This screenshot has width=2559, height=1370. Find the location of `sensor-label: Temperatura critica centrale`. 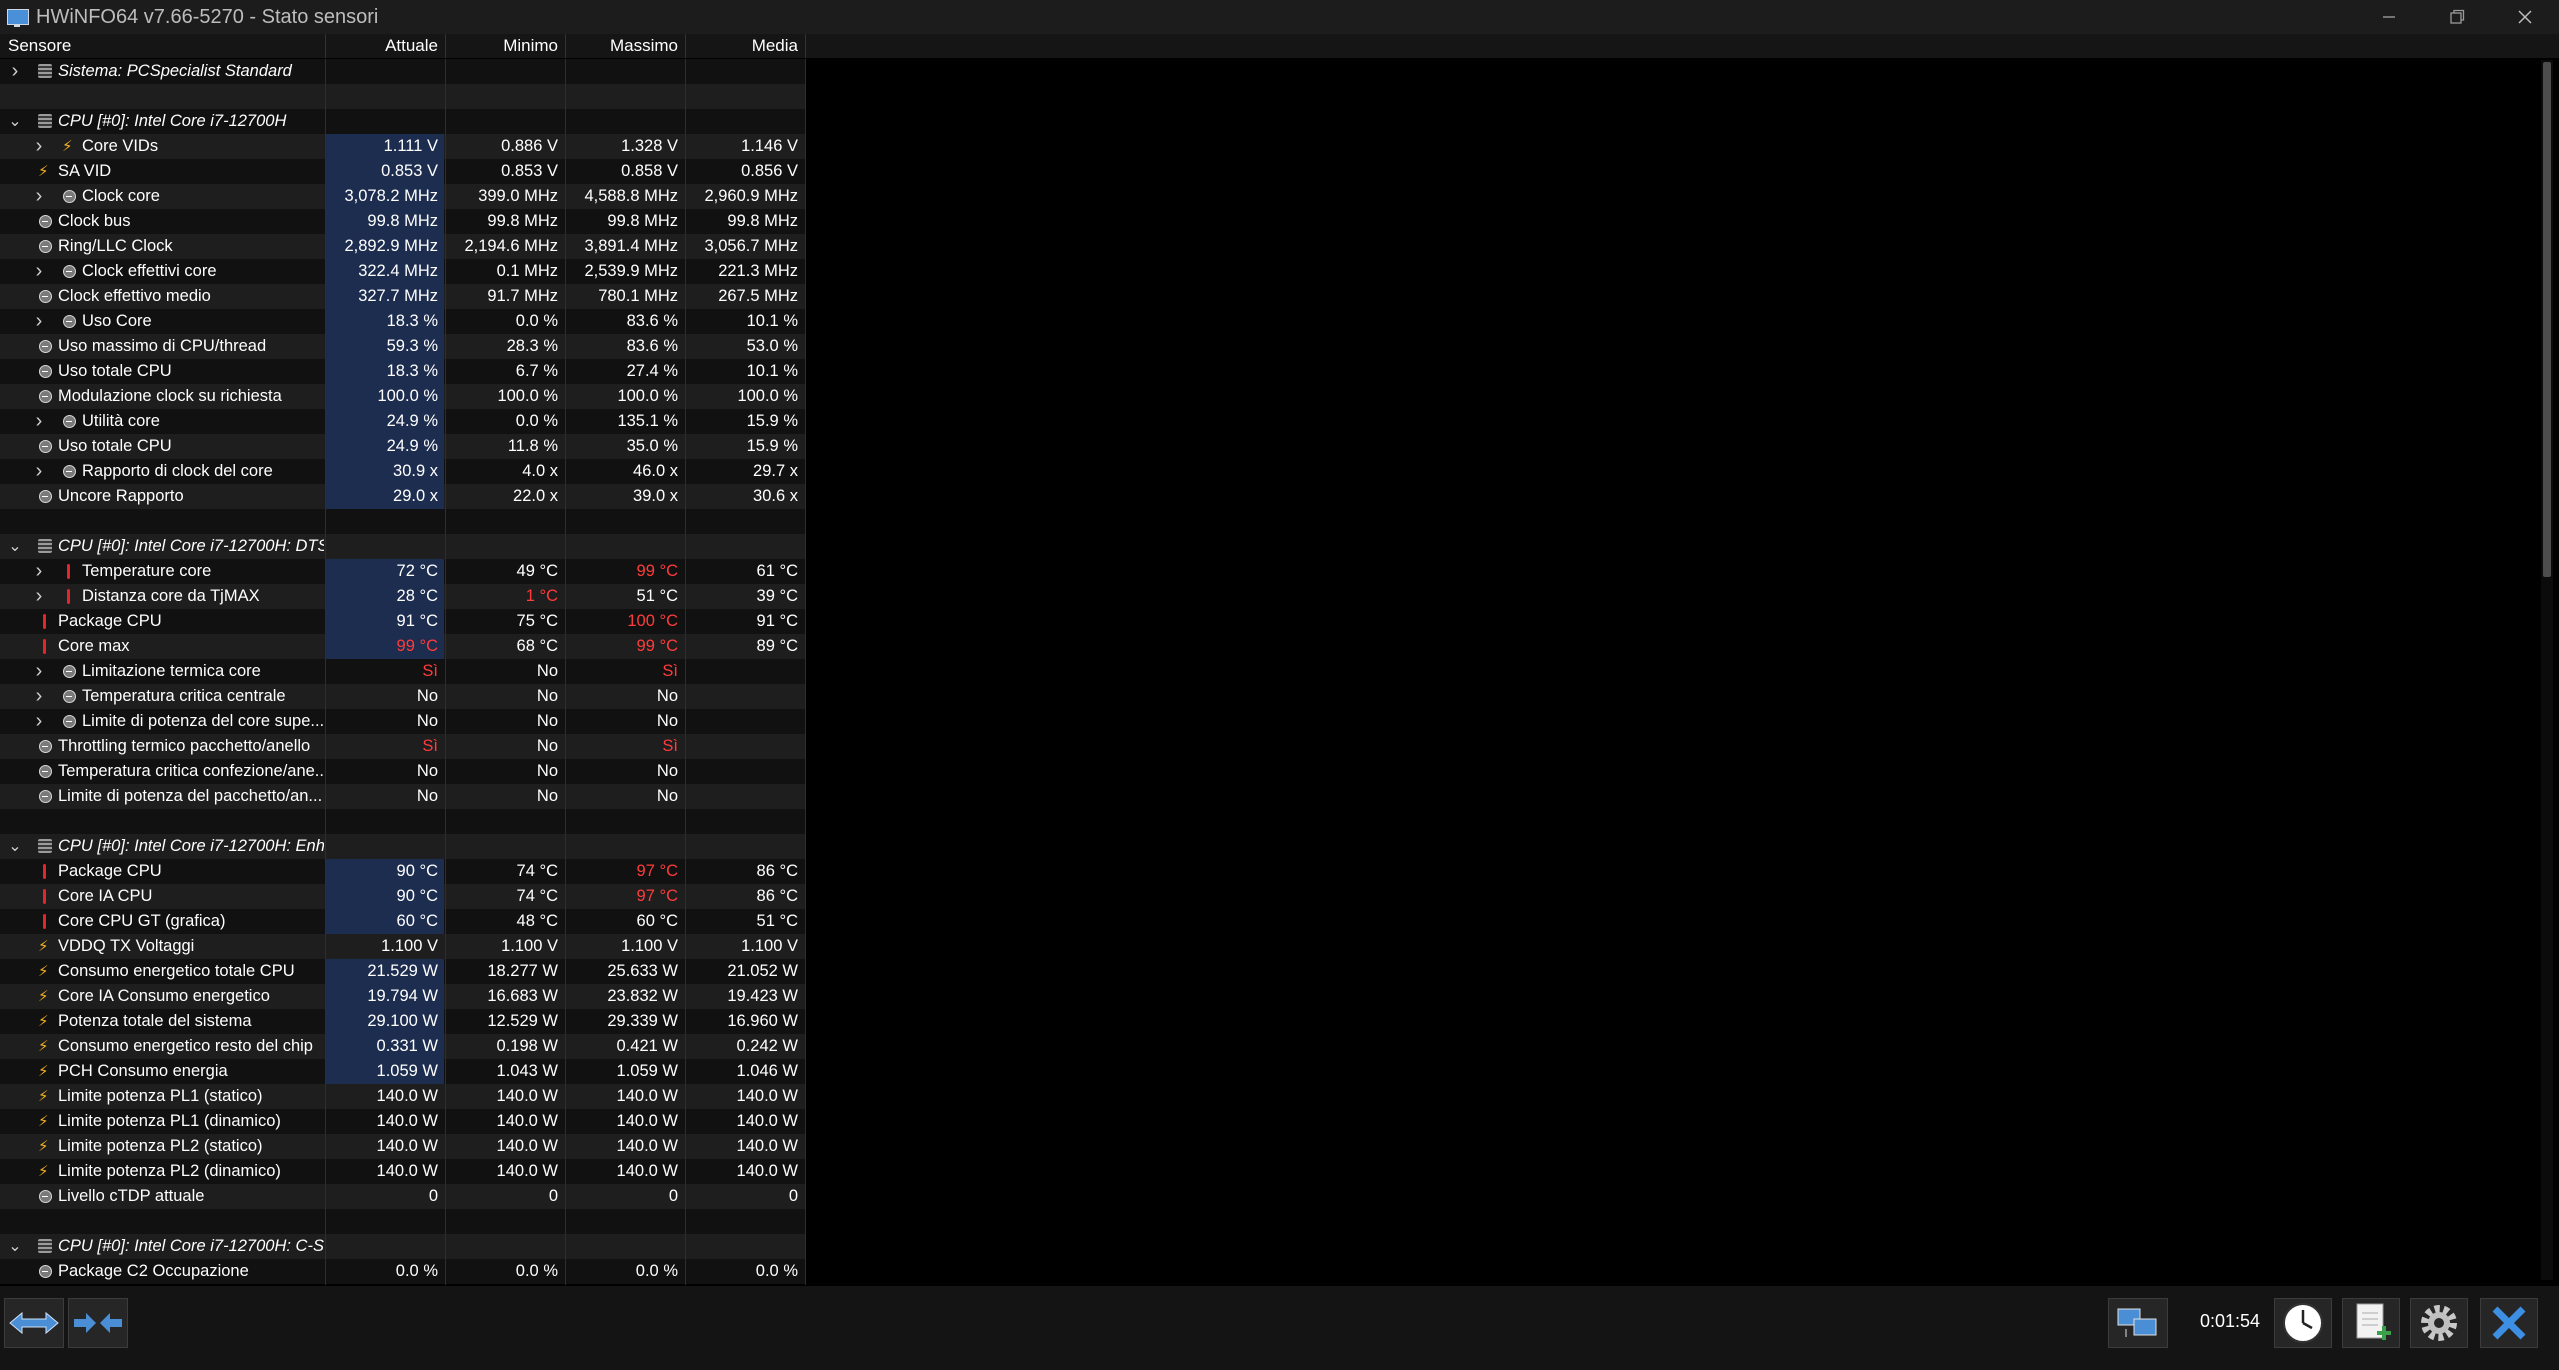

sensor-label: Temperatura critica centrale is located at coordinates (184, 696).